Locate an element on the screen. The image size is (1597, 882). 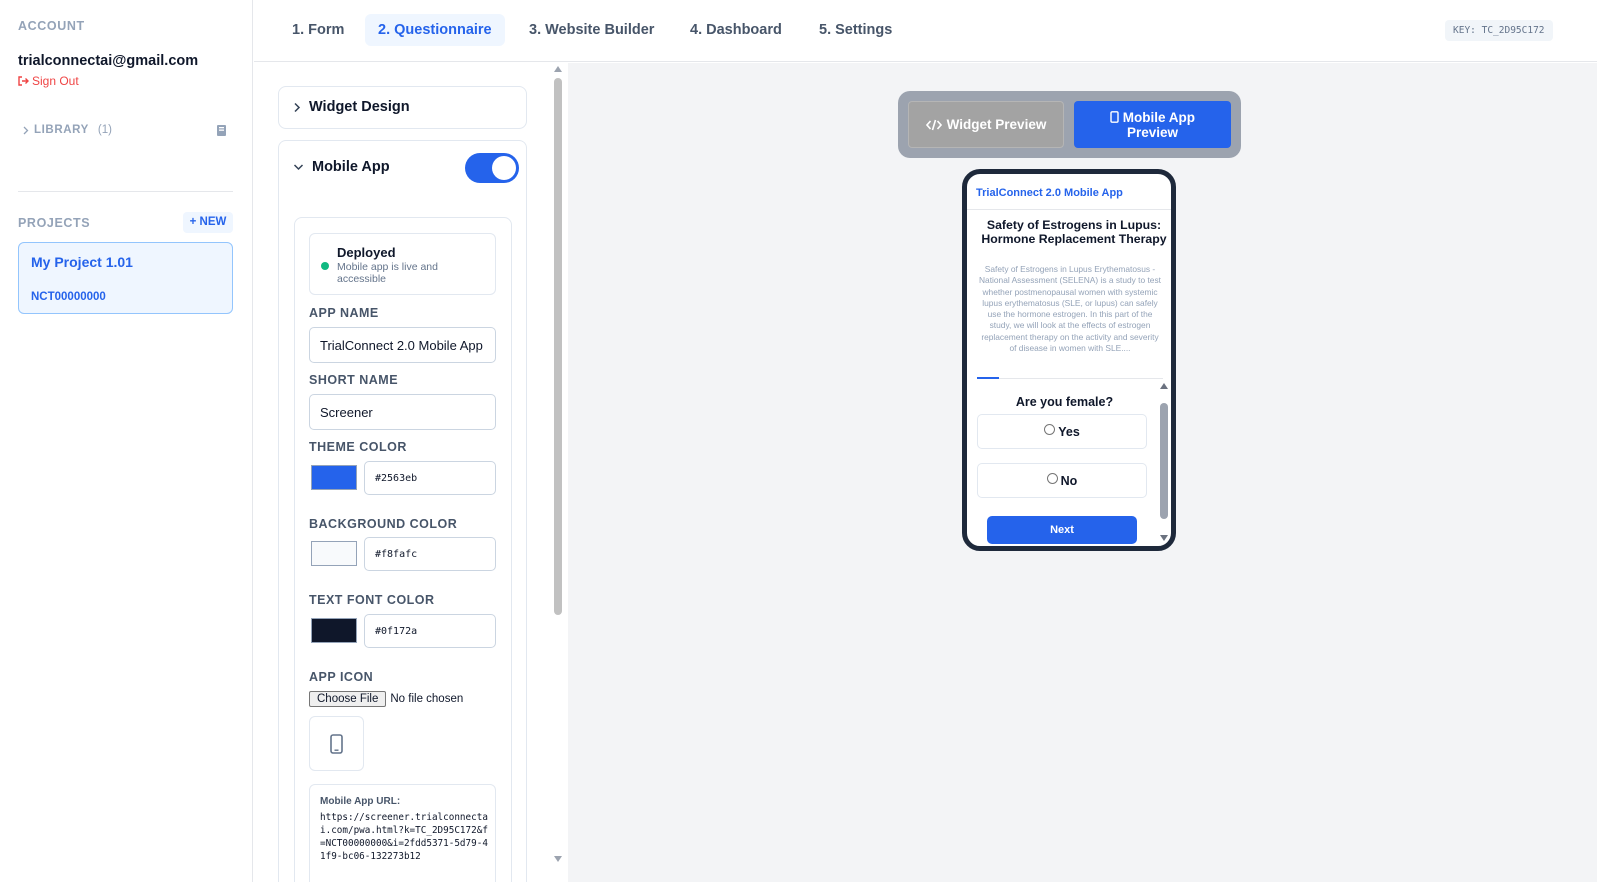
library-toggle: LIBRARY (1) is located at coordinates (67, 130).